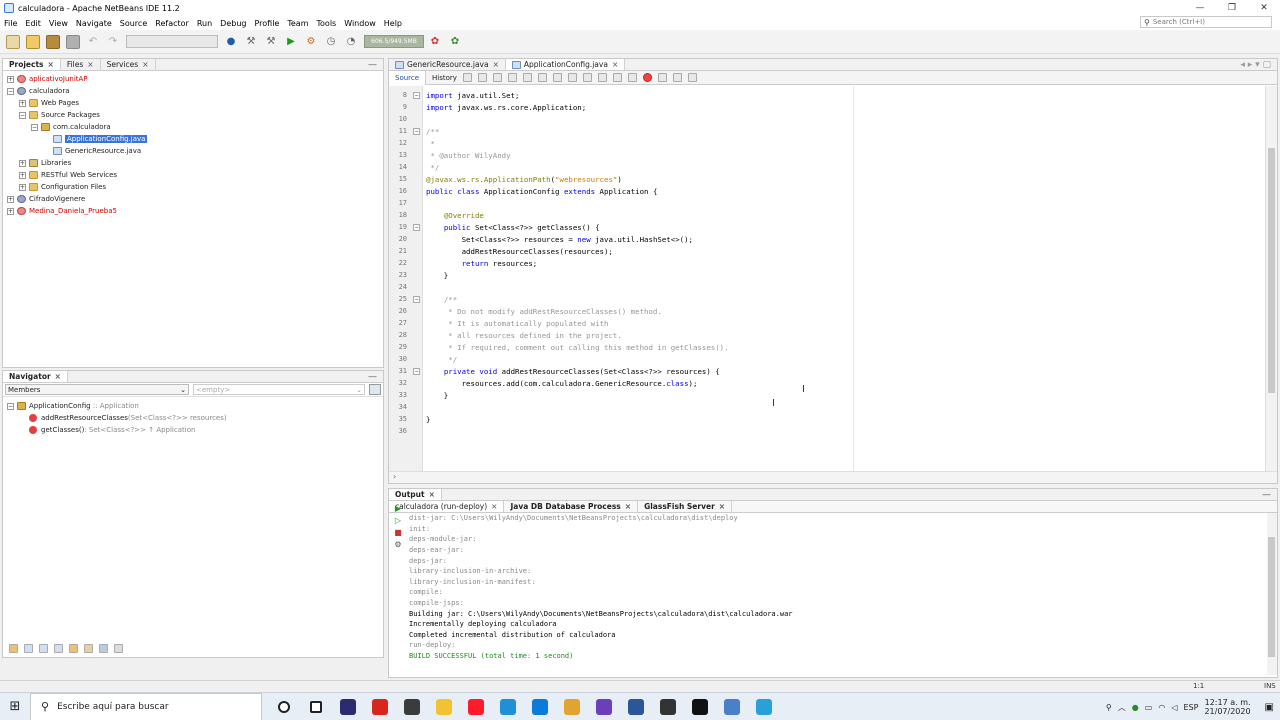 This screenshot has width=1280, height=720. Describe the element at coordinates (193, 163) in the screenshot. I see `tree-node: + Libraries` at that location.